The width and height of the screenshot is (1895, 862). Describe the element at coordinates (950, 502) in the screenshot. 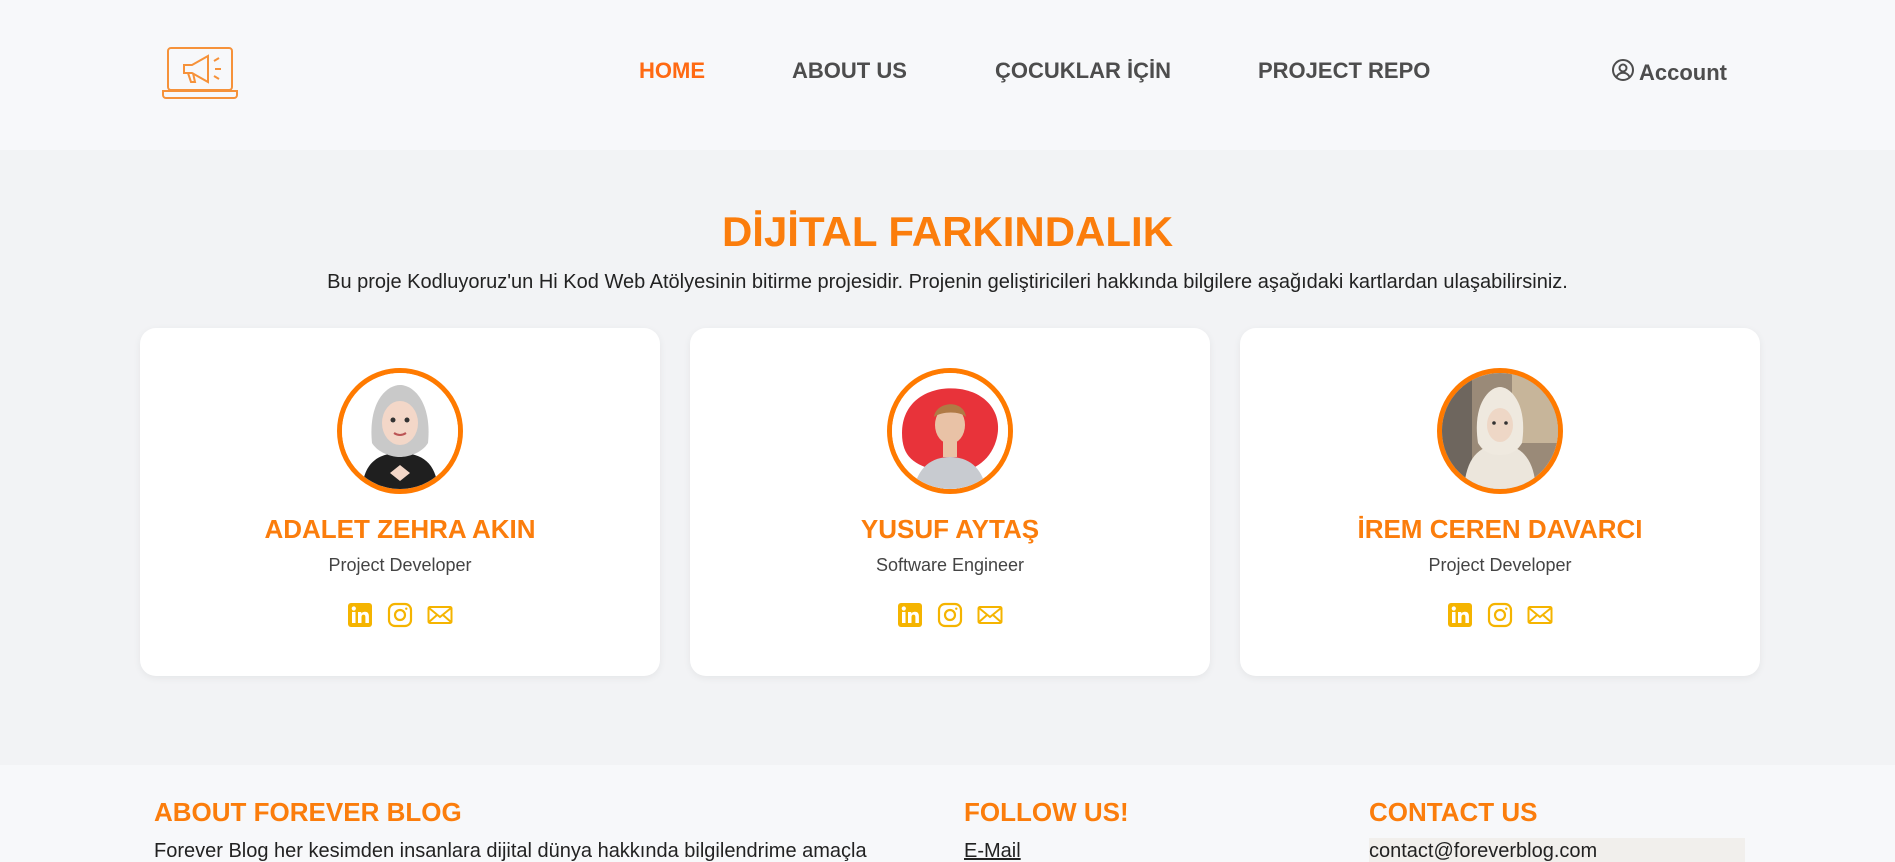

I see `team-card: YUSUF AYTAŞ Software Engineer` at that location.